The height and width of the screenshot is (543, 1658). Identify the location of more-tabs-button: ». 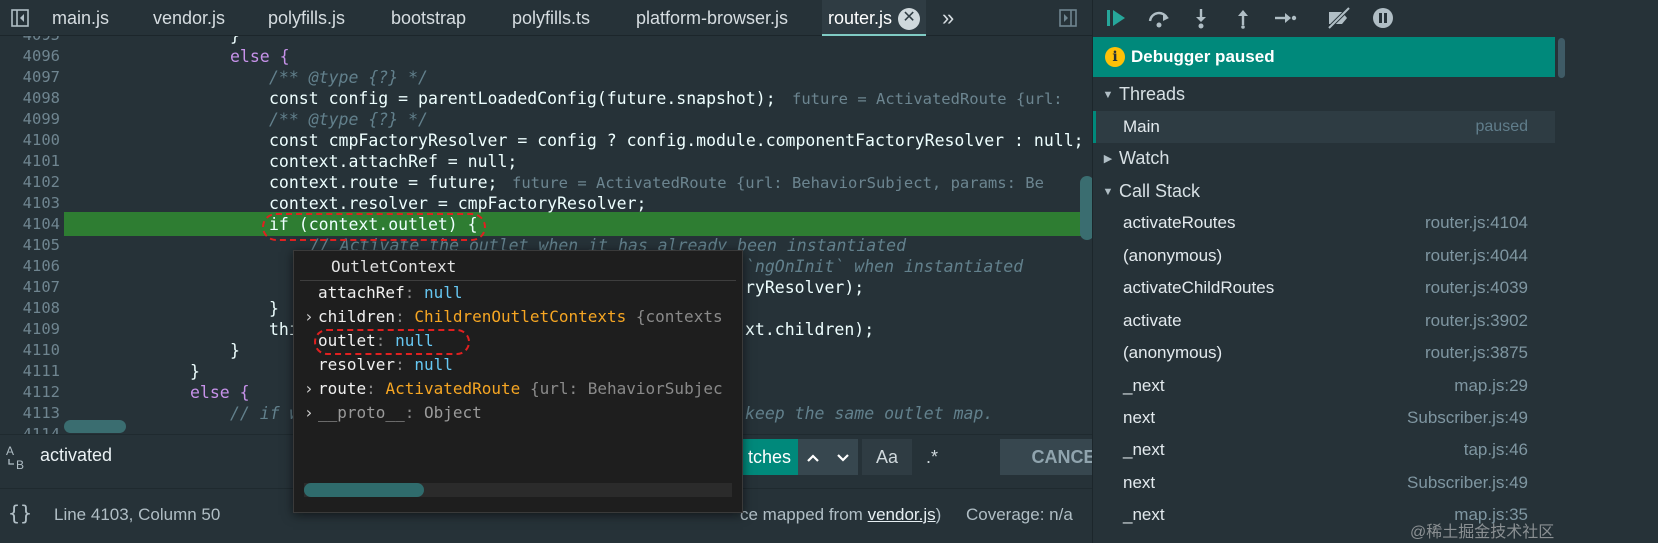
(948, 18).